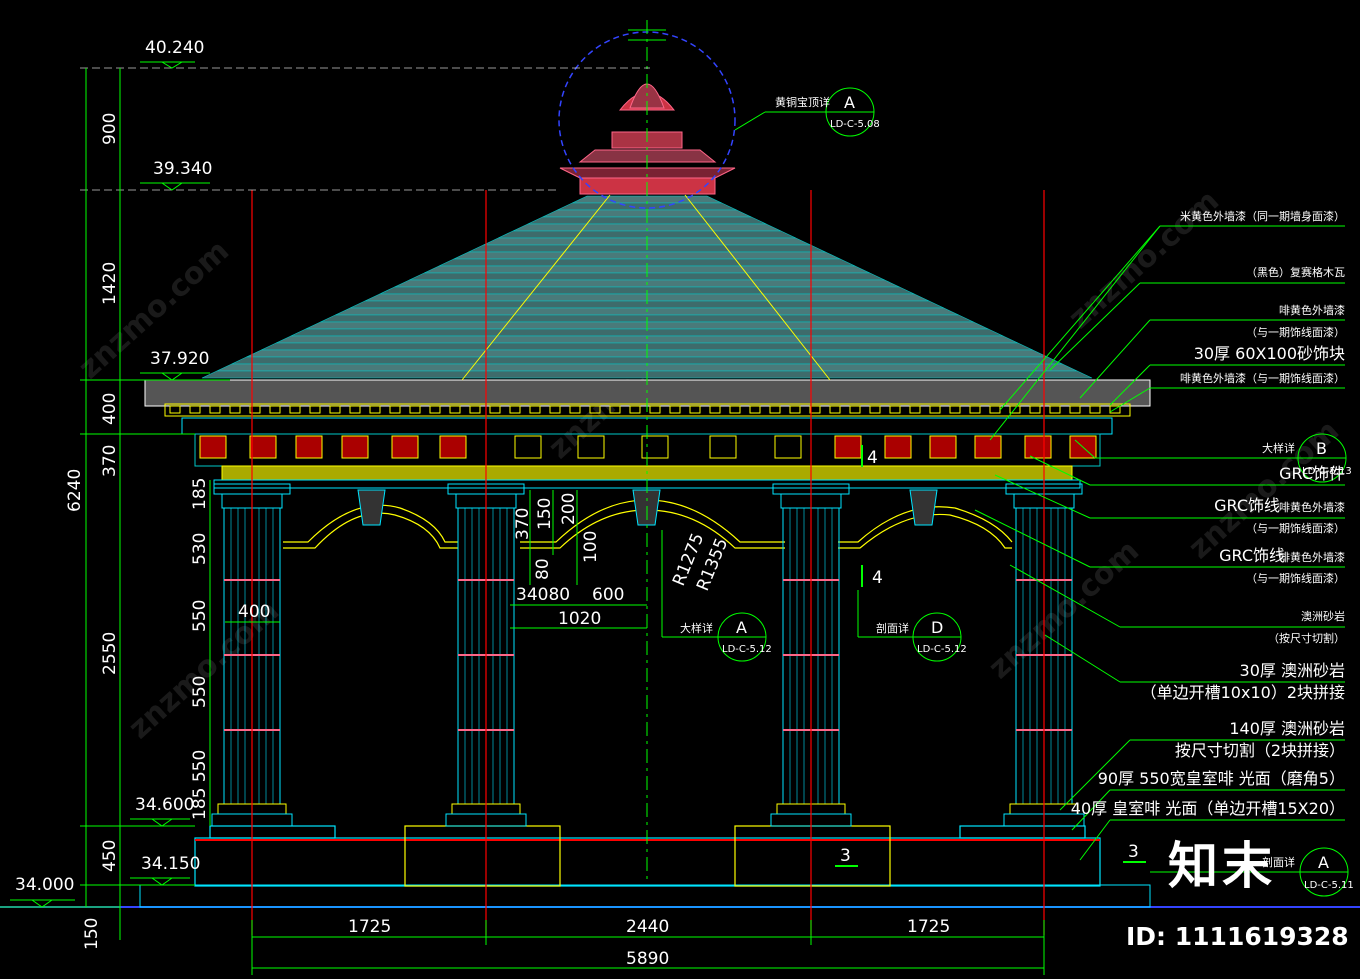  What do you see at coordinates (182, 169) in the screenshot?
I see `level-label: 39.340` at bounding box center [182, 169].